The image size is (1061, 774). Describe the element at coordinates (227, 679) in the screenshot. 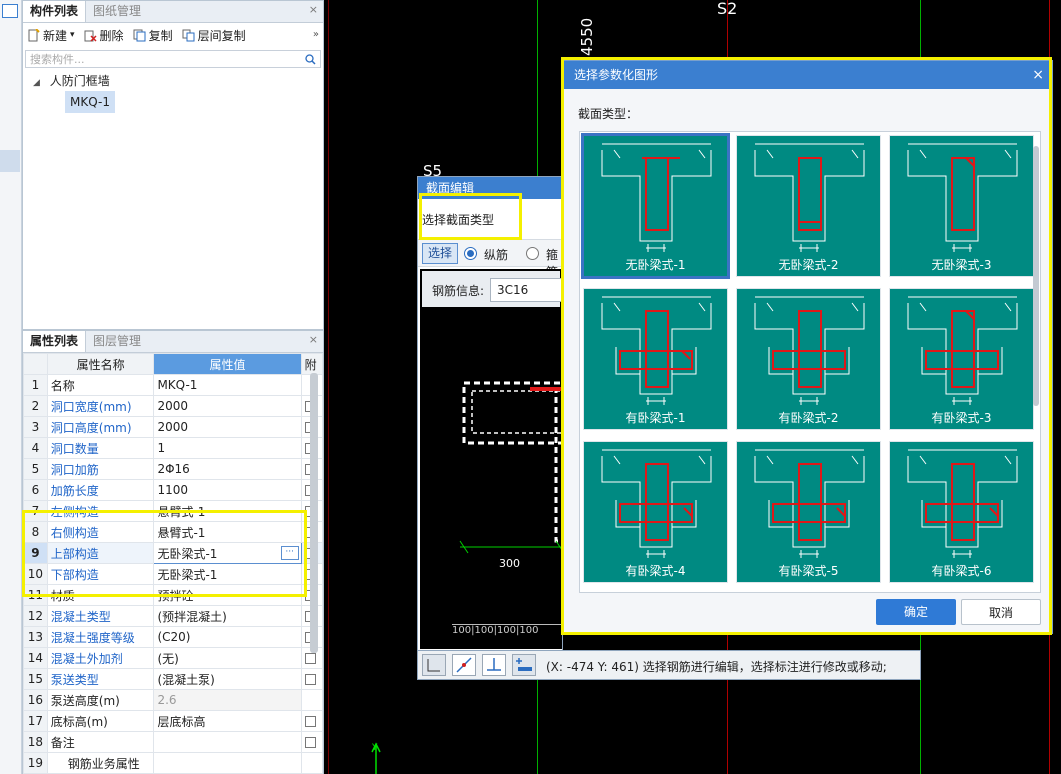

I see `property-value: (混凝土泵)` at that location.